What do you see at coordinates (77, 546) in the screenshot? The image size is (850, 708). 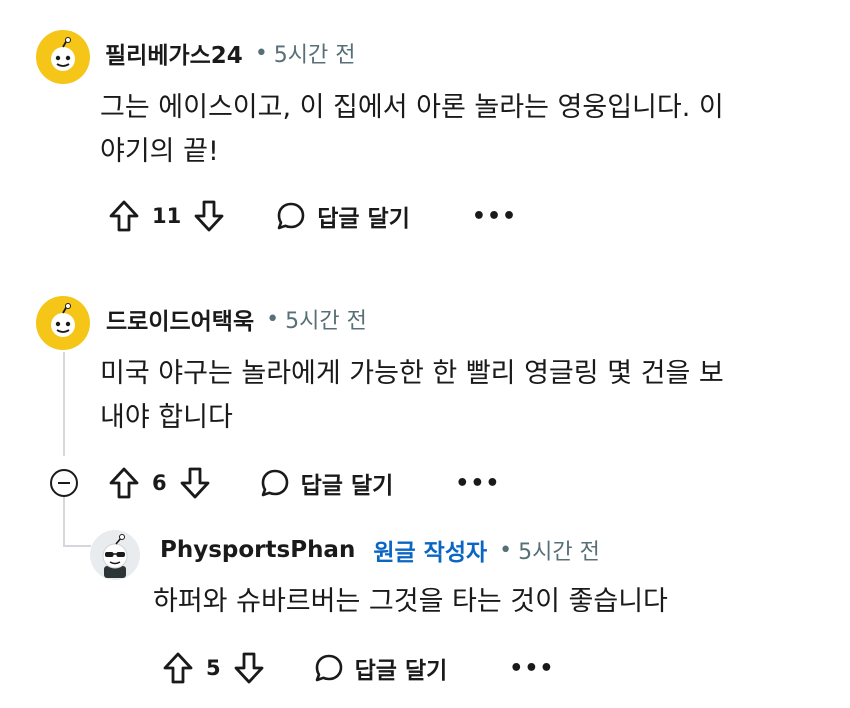 I see `thread-connector` at bounding box center [77, 546].